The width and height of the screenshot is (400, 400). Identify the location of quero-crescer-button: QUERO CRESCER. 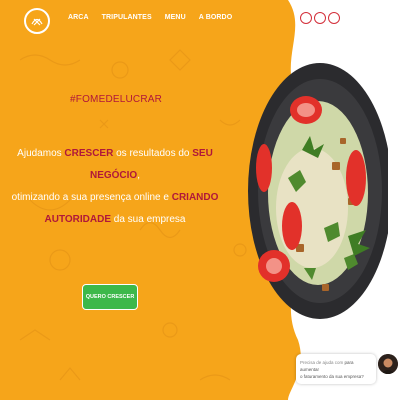
(110, 297).